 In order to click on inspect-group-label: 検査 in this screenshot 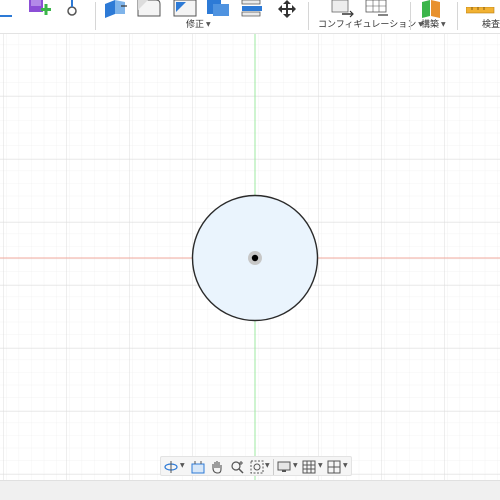, I will do `click(491, 25)`.